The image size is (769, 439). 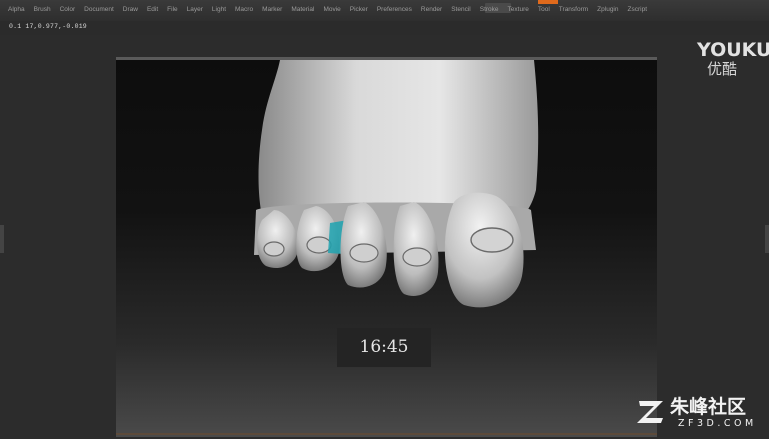 What do you see at coordinates (394, 9) in the screenshot?
I see `menu-preferences: Preferences` at bounding box center [394, 9].